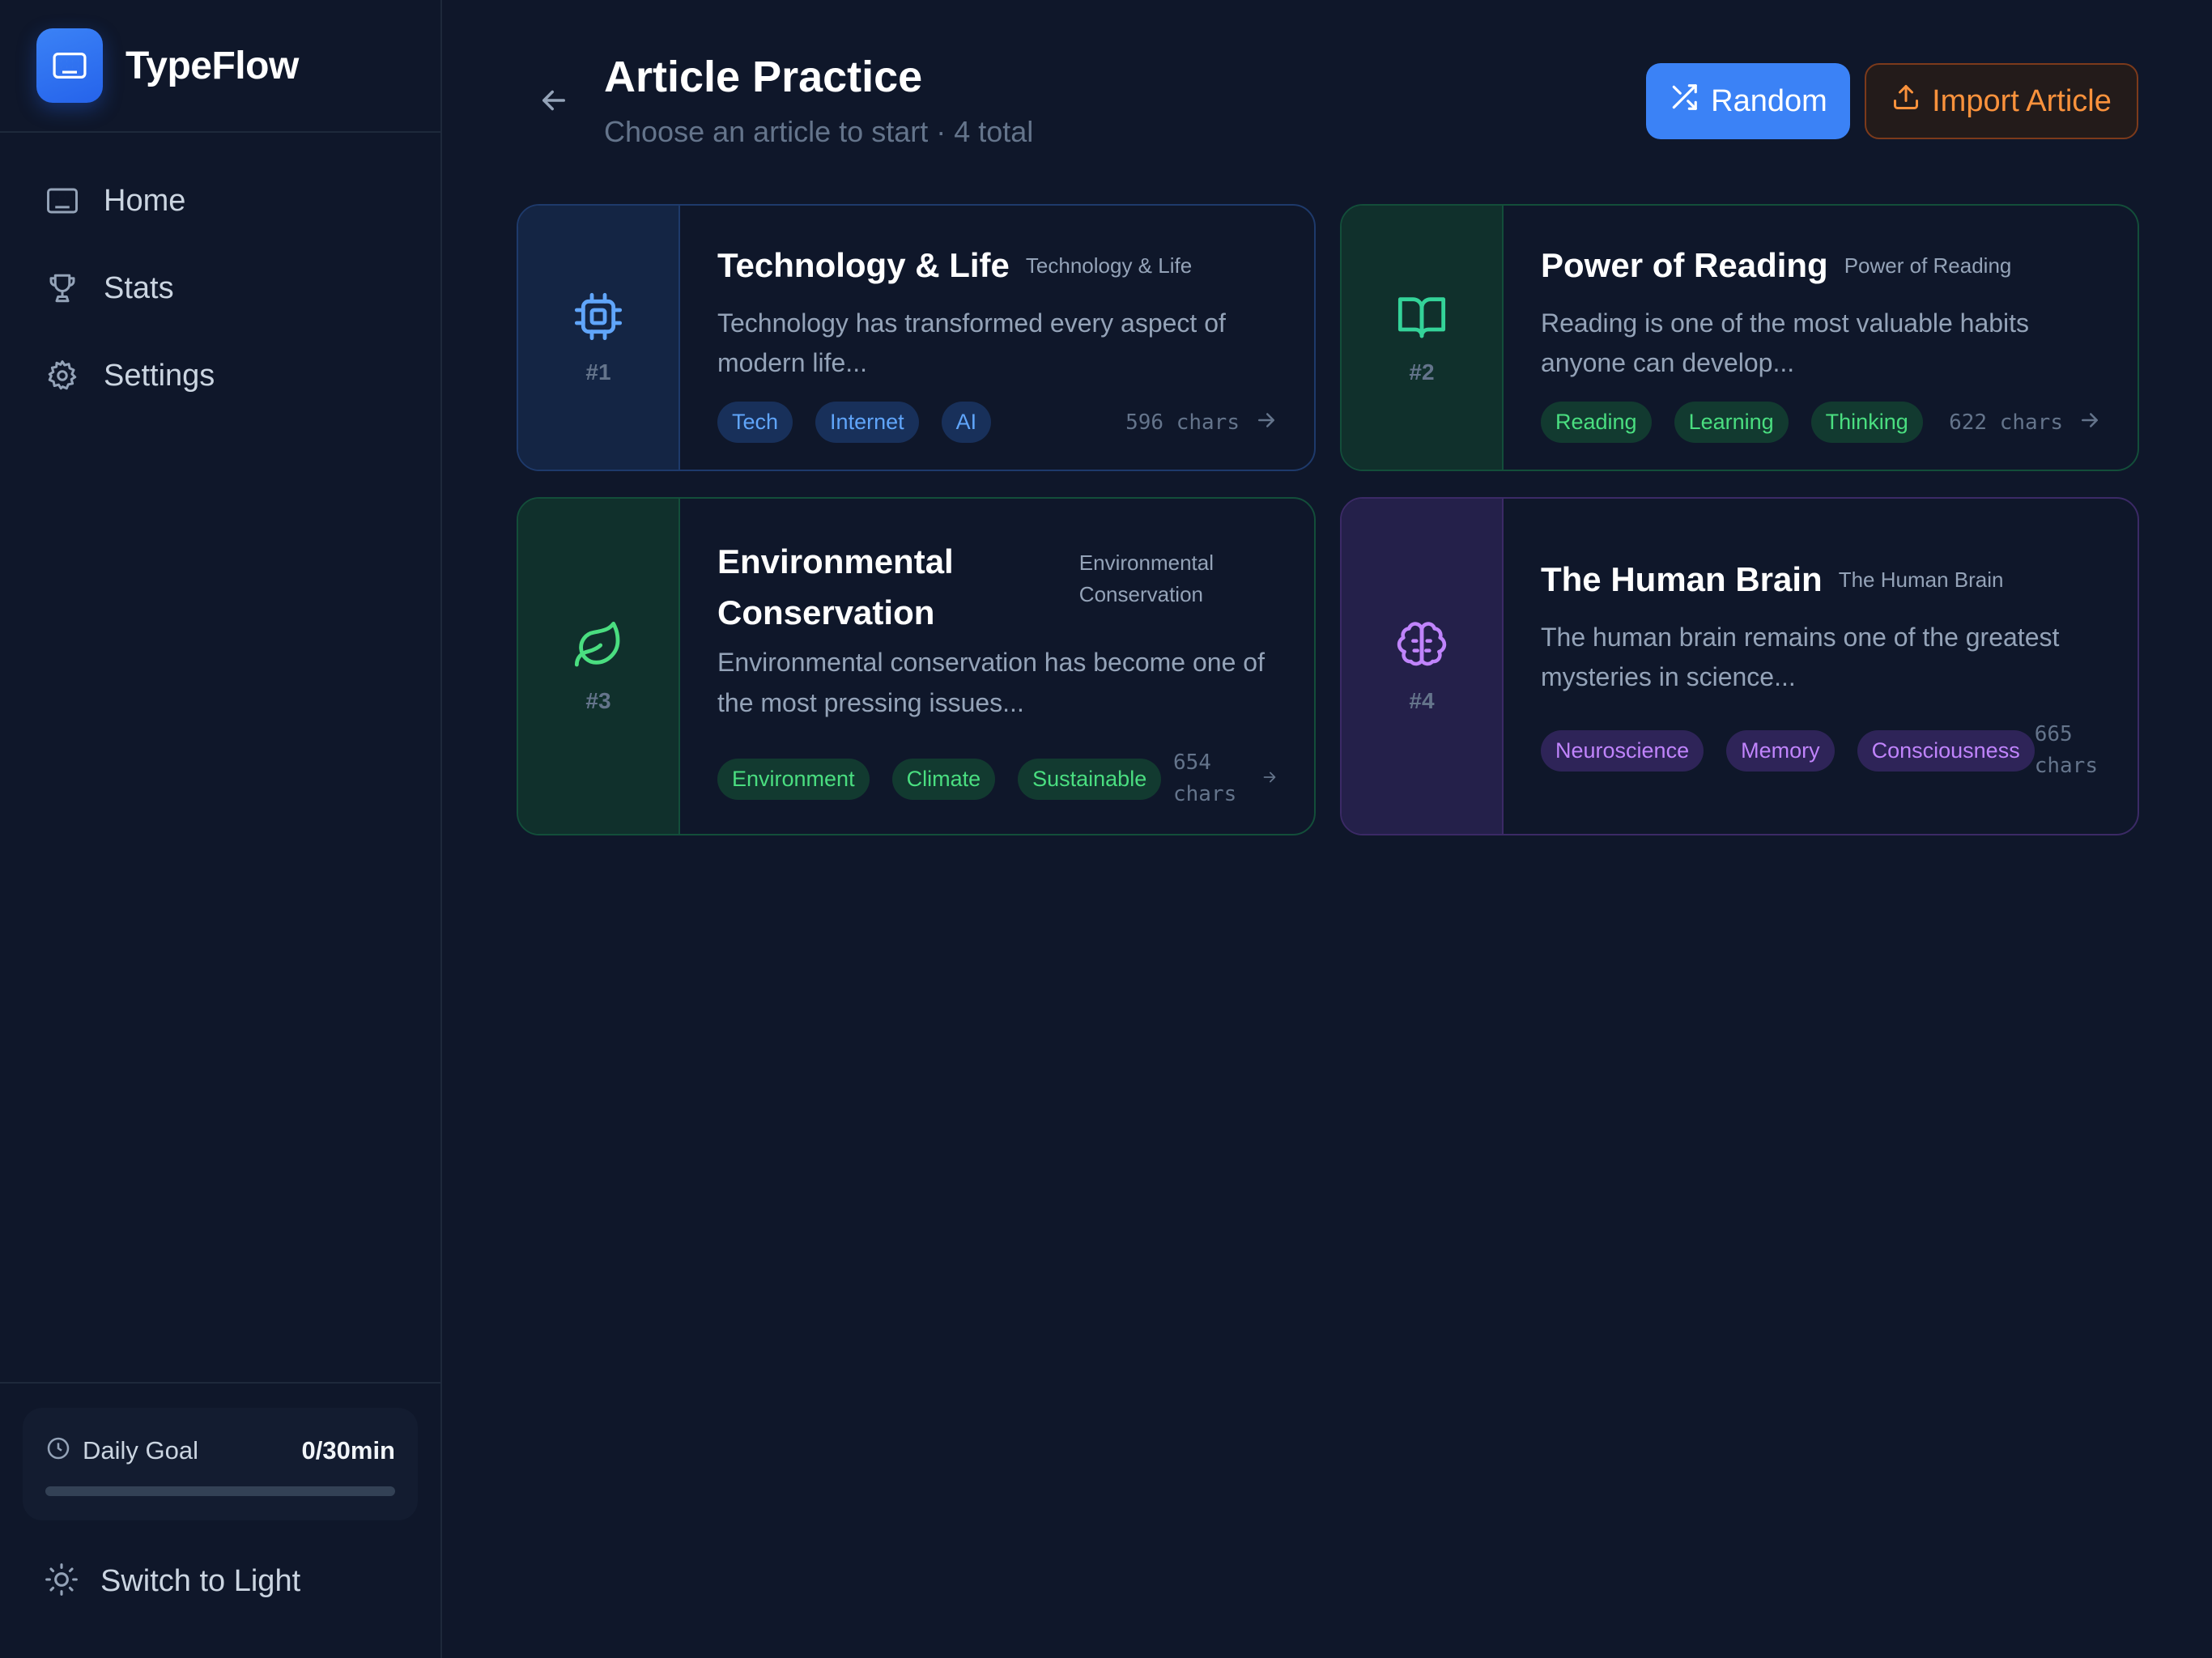 The image size is (2212, 1658). I want to click on article-tags: Tech Internet AI, so click(854, 423).